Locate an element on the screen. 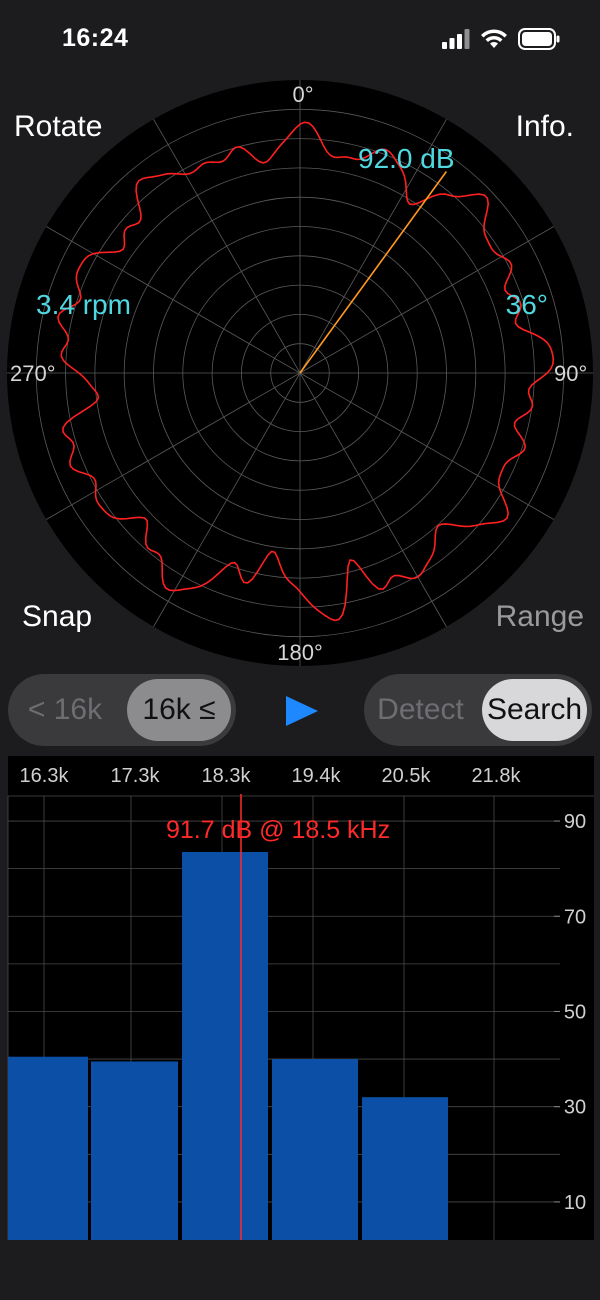 The image size is (600, 1300). battery-icon is located at coordinates (539, 39).